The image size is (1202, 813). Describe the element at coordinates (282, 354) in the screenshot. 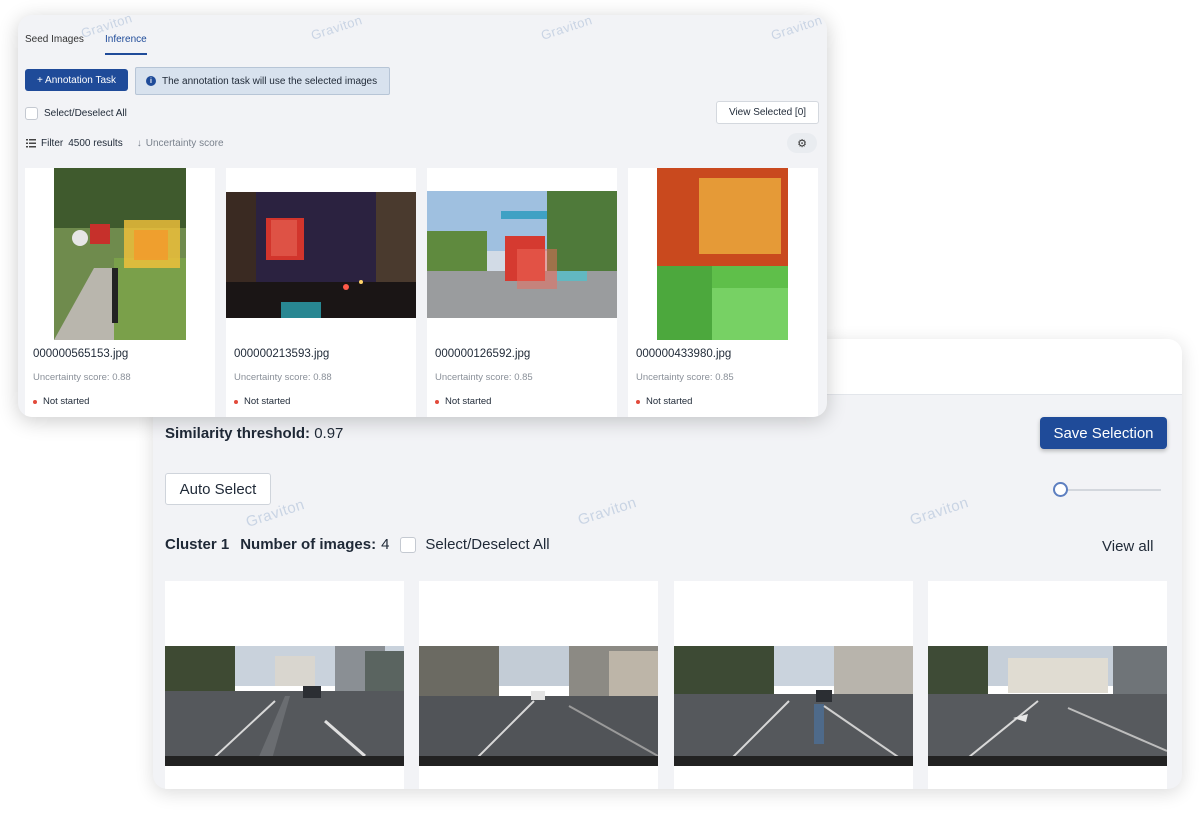

I see `card-filename: 000000213593.jpg` at that location.